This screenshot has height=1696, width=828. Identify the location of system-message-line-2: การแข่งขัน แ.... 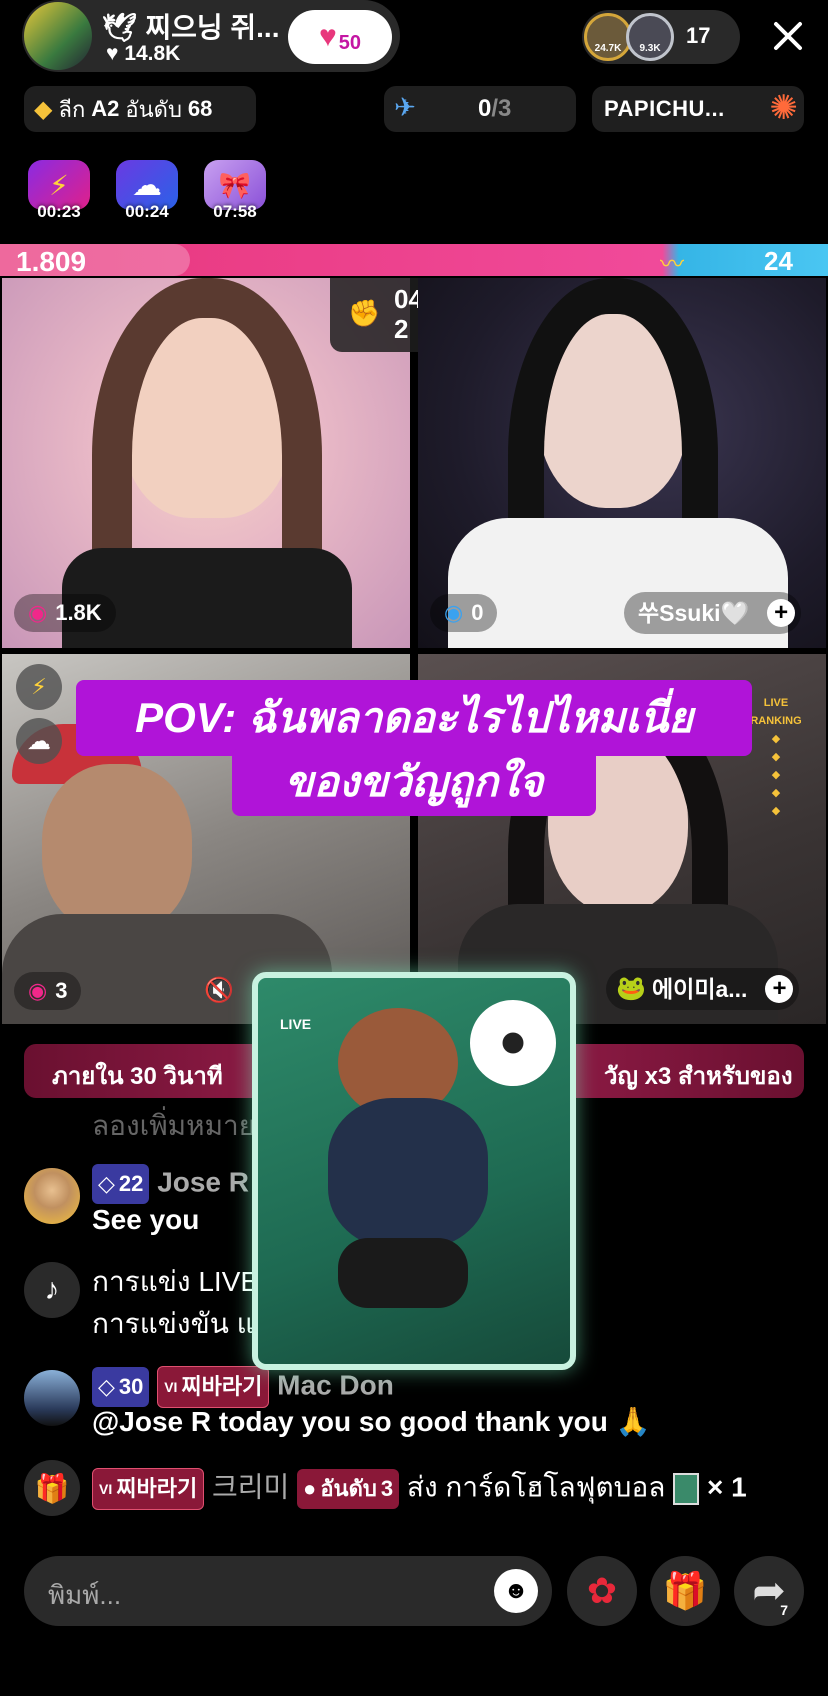
(185, 1323).